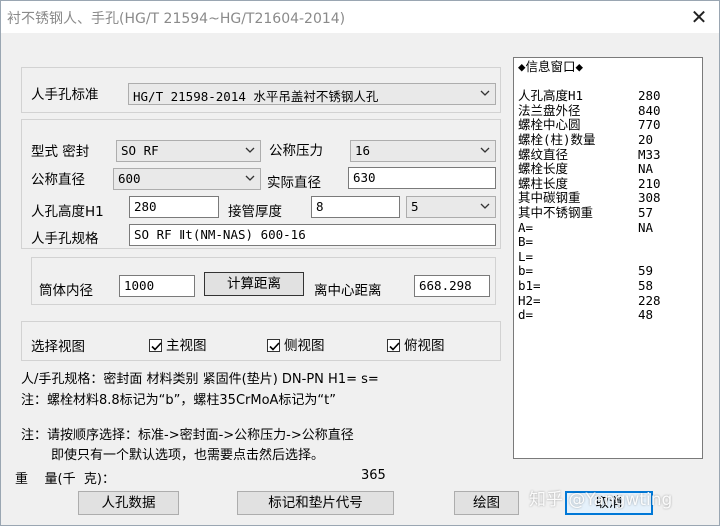 The image size is (720, 526). What do you see at coordinates (315, 503) in the screenshot?
I see `mark-gasket-button: 标记和垫片代号` at bounding box center [315, 503].